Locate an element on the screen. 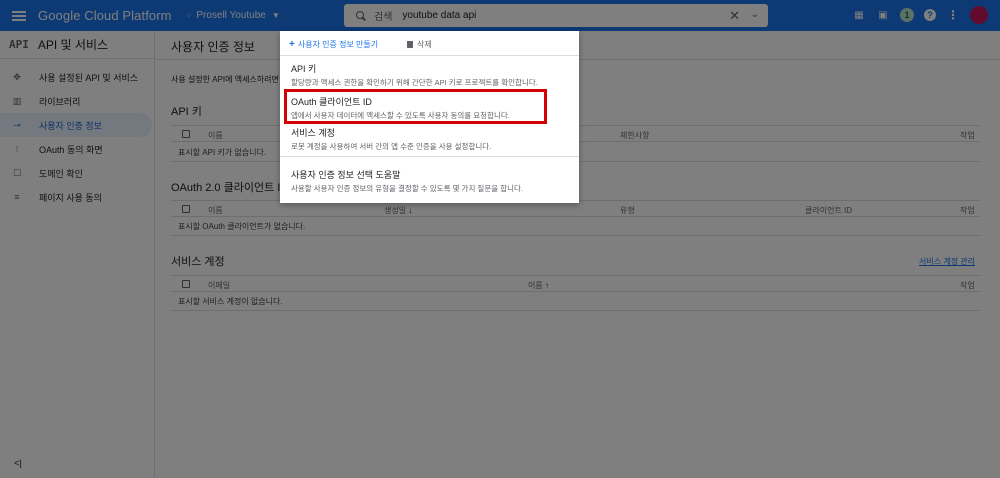 Image resolution: width=1000 pixels, height=478 pixels. delete-label: 삭제 is located at coordinates (424, 44).